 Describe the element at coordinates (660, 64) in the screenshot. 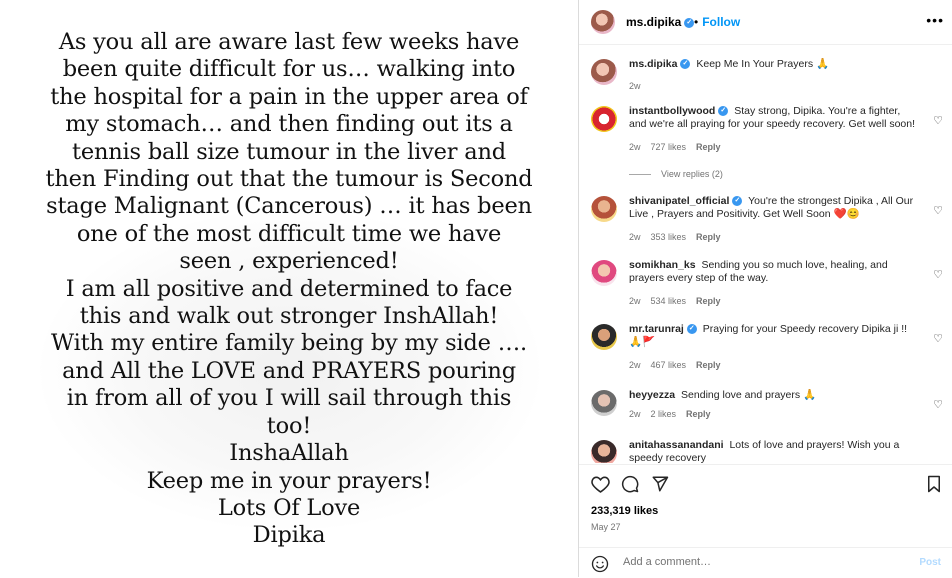

I see `caption-username: ms.dipika ✓` at that location.